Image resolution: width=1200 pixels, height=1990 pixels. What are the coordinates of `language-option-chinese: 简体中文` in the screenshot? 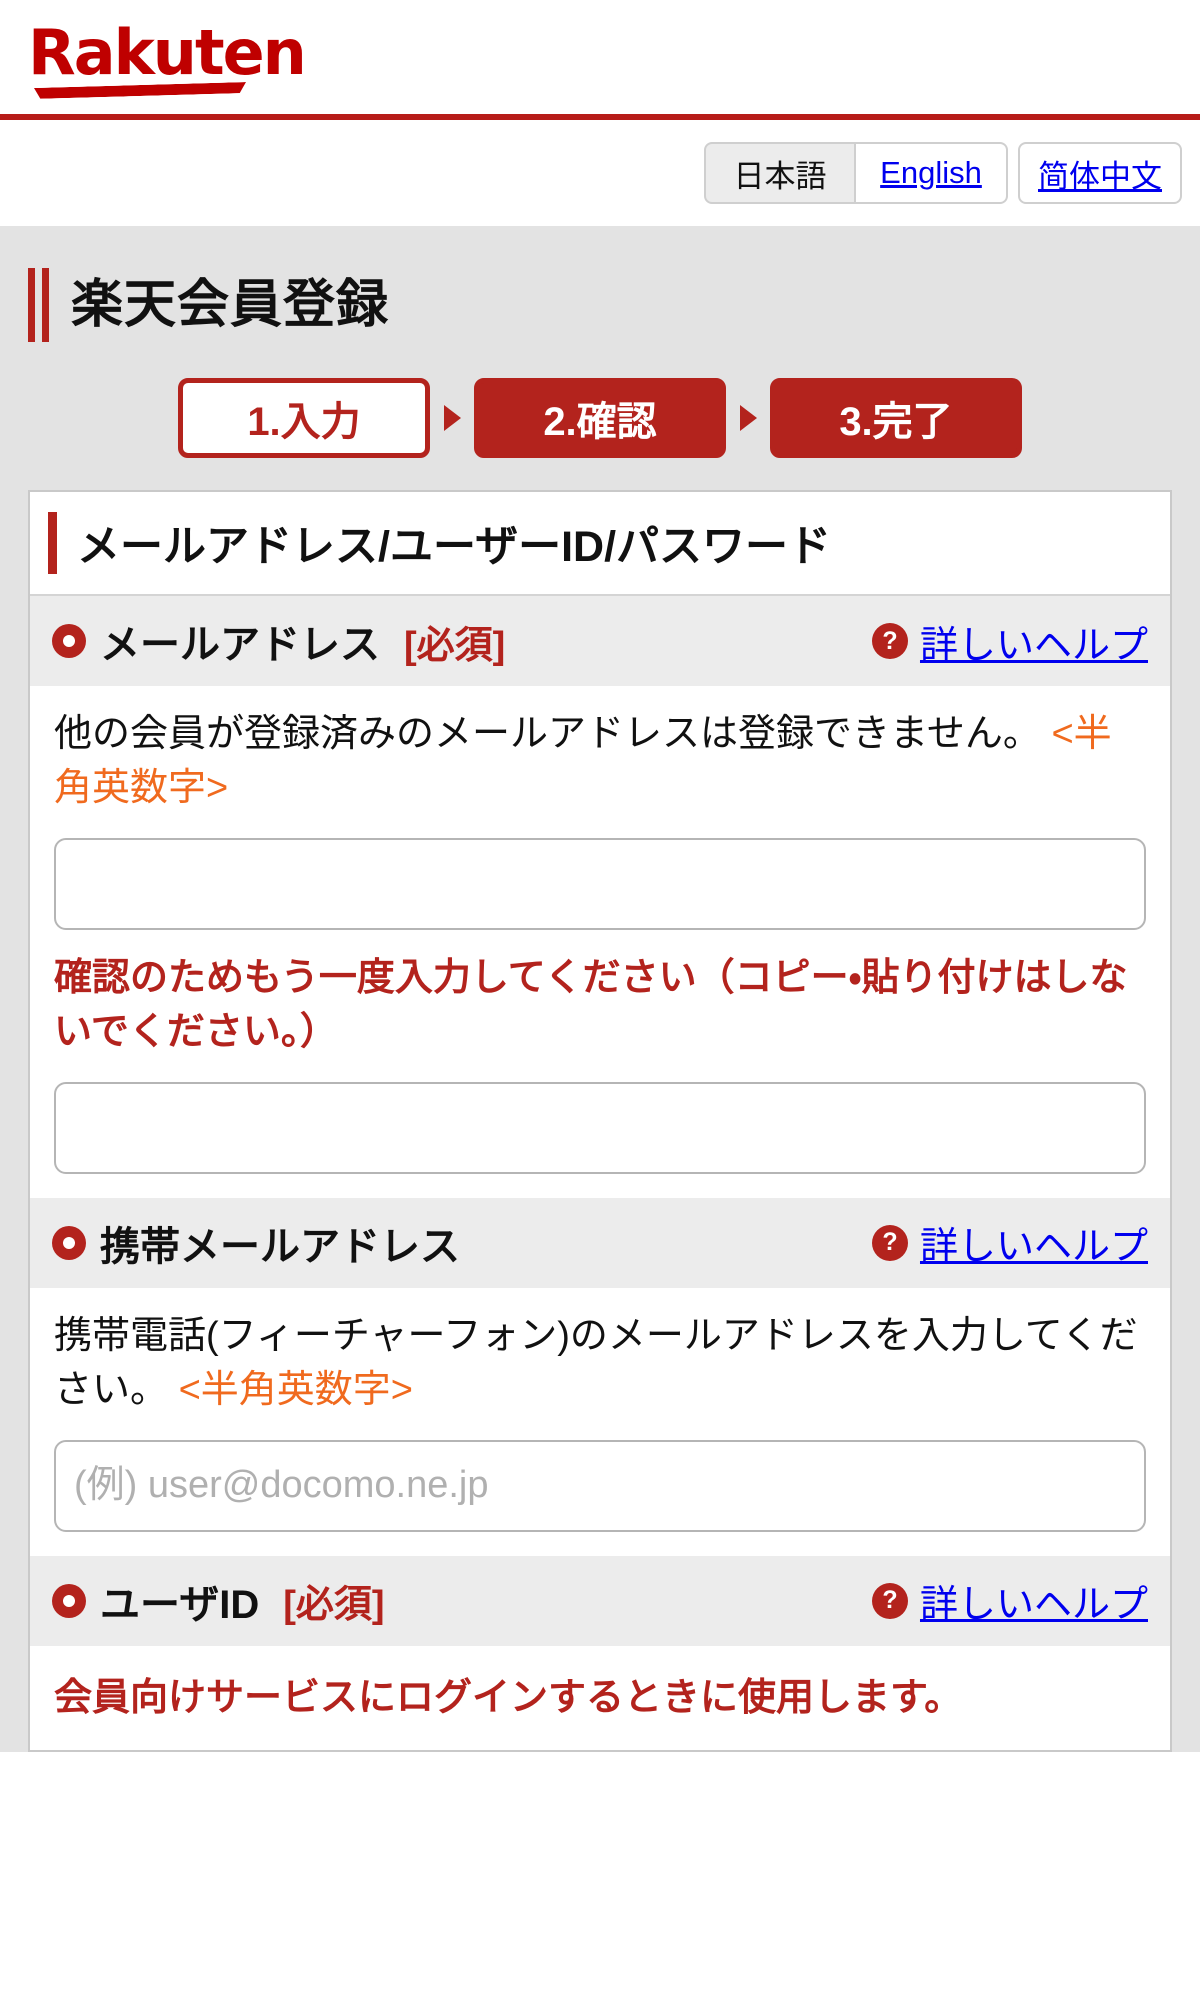 It's located at (1100, 173).